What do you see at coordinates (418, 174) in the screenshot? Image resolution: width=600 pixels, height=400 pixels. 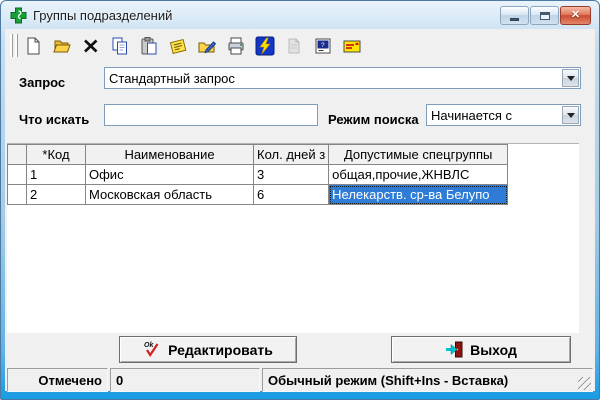 I see `specgroups-cell: общая,прочие,ЖНВЛС` at bounding box center [418, 174].